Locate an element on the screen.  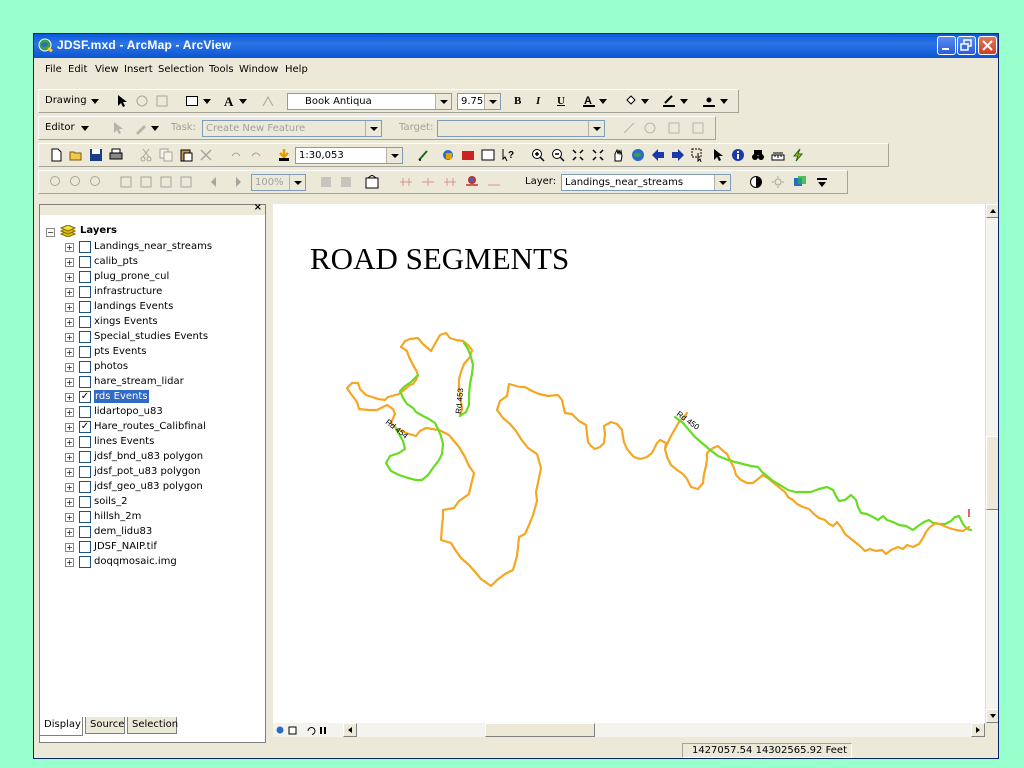
zoom-in-page-icon is located at coordinates (56, 182).